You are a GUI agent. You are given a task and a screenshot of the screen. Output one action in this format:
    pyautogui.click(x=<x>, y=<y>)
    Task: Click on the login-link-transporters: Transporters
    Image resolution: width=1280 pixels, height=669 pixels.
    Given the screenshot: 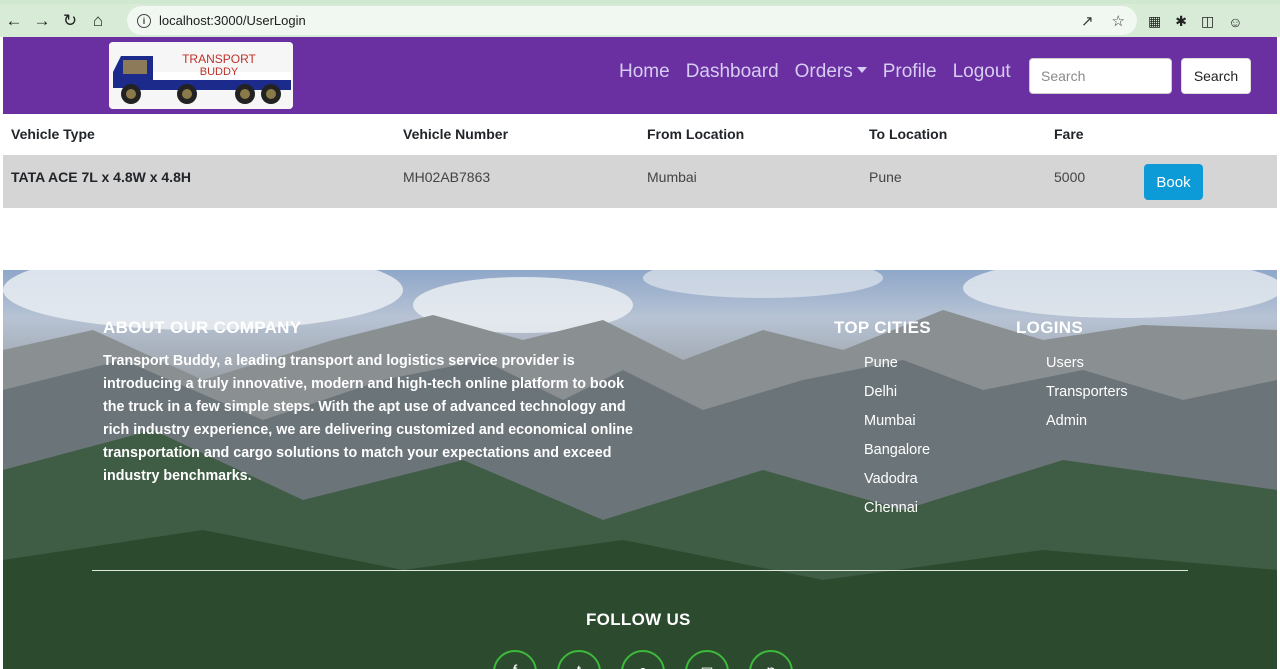 What is the action you would take?
    pyautogui.click(x=1087, y=398)
    